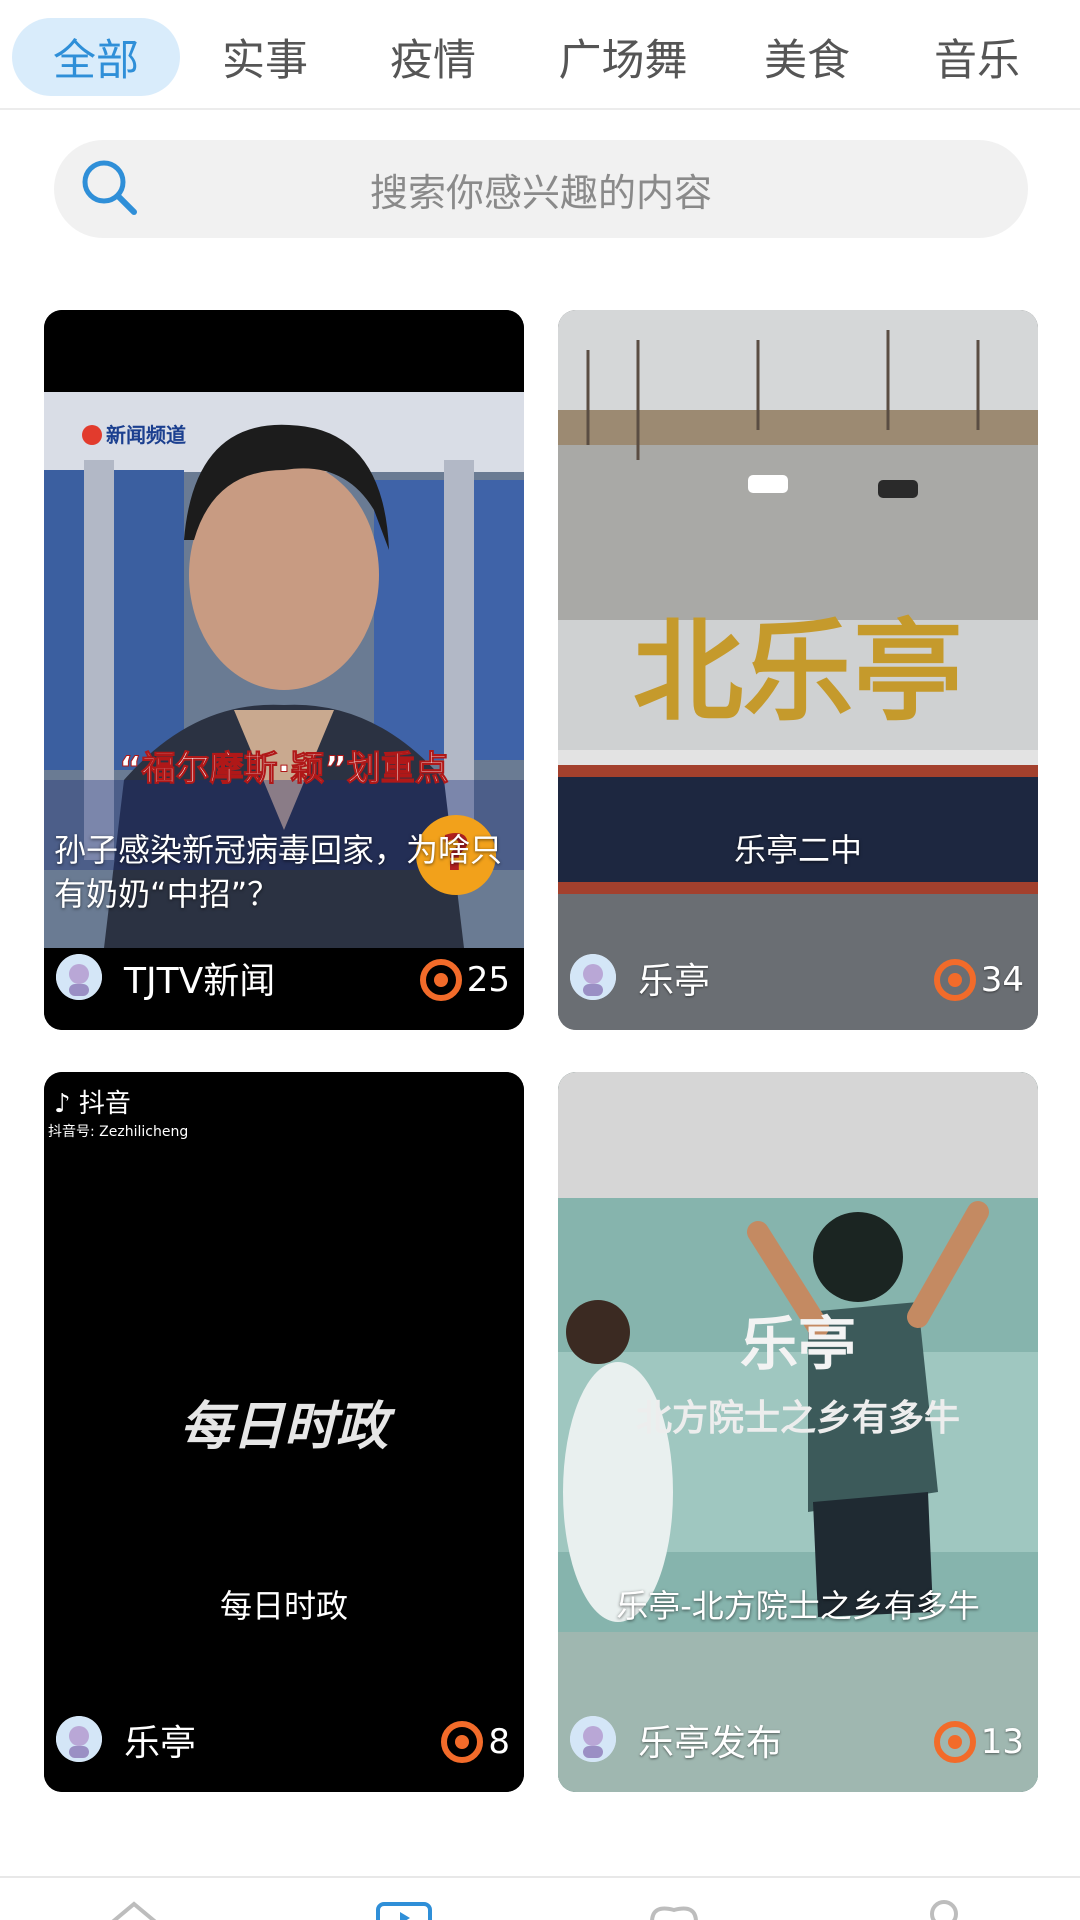 This screenshot has width=1080, height=1920. I want to click on video-meta: 乐亭 8, so click(284, 1751).